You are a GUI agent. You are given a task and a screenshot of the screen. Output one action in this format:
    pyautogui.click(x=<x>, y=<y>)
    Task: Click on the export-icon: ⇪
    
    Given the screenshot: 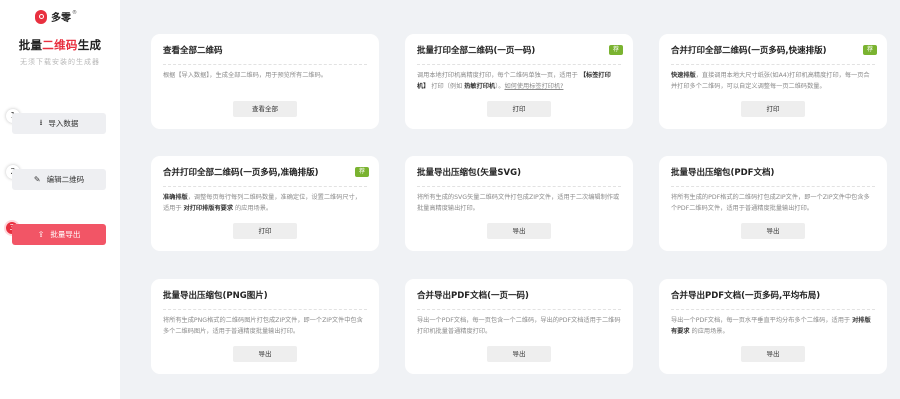 What is the action you would take?
    pyautogui.click(x=41, y=234)
    